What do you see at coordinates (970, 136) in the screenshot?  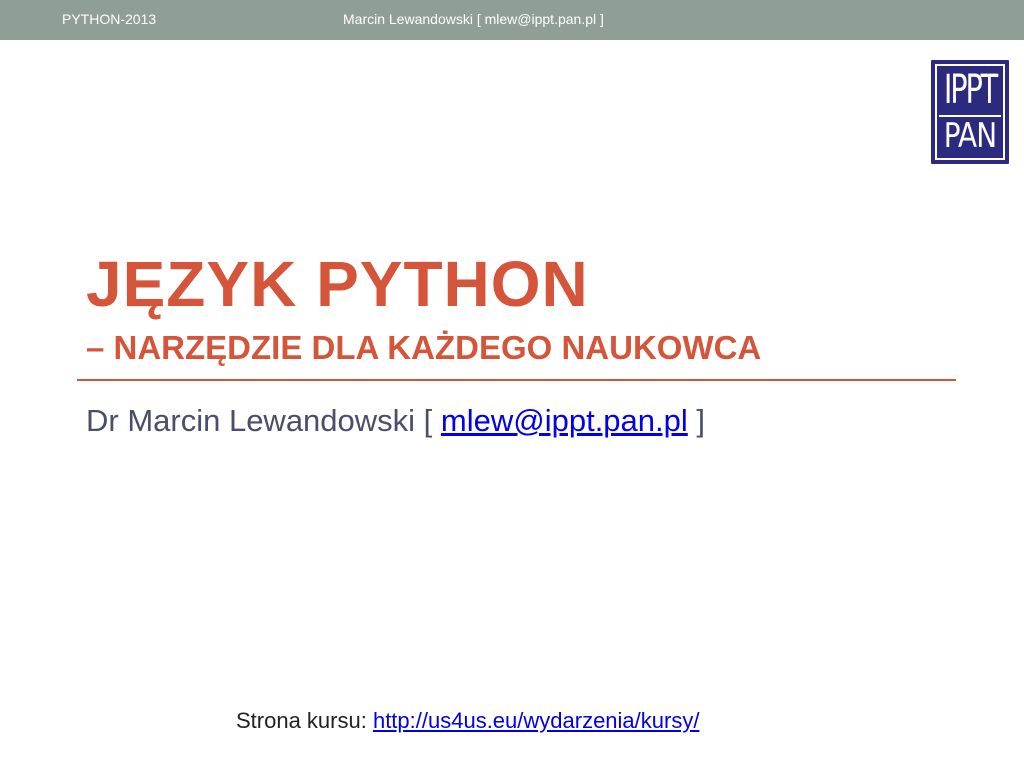 I see `logo-line-2: PAN` at bounding box center [970, 136].